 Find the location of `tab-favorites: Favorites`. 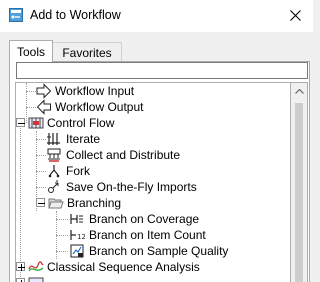

tab-favorites: Favorites is located at coordinates (87, 52).